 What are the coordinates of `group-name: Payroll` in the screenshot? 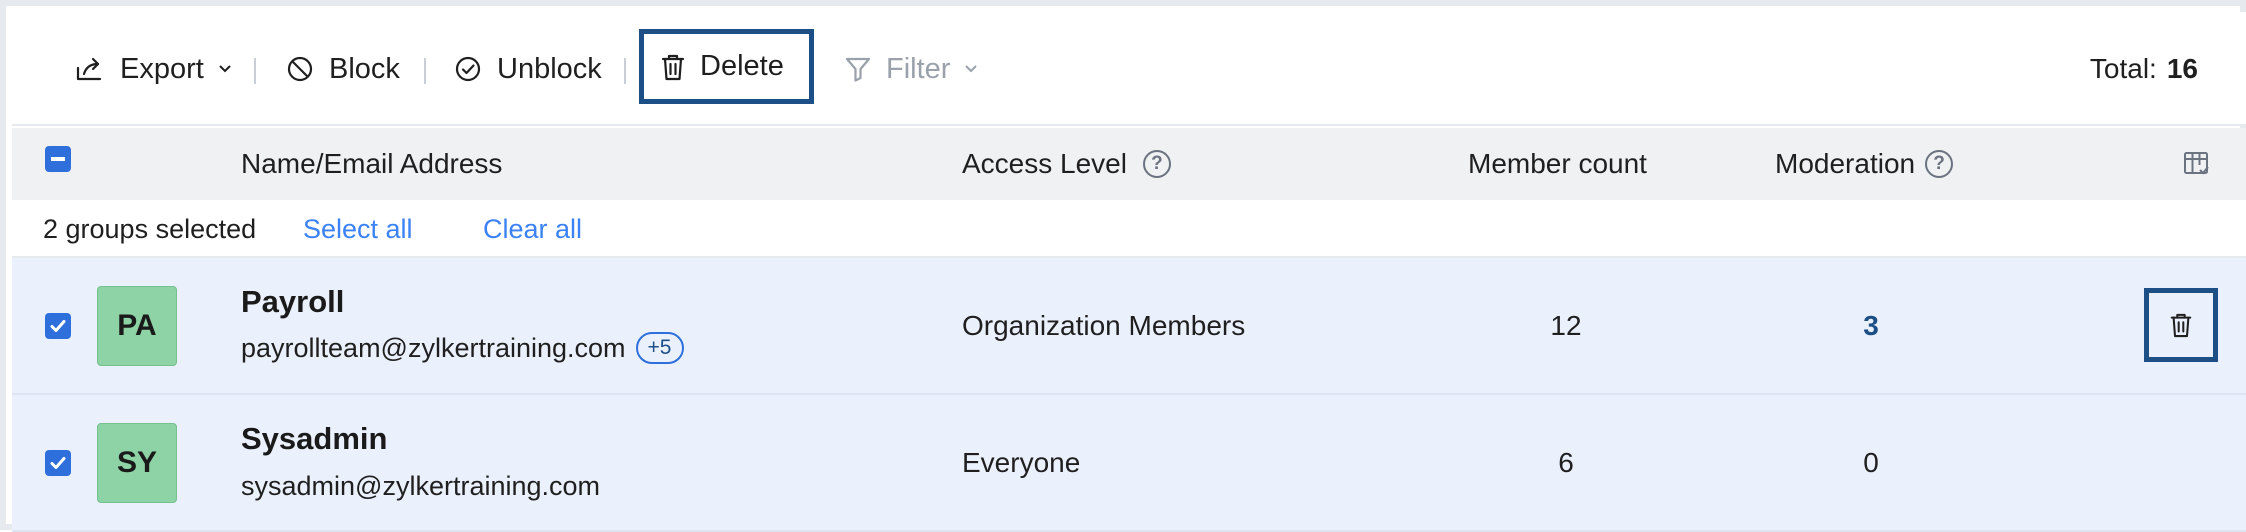 It's located at (292, 302).